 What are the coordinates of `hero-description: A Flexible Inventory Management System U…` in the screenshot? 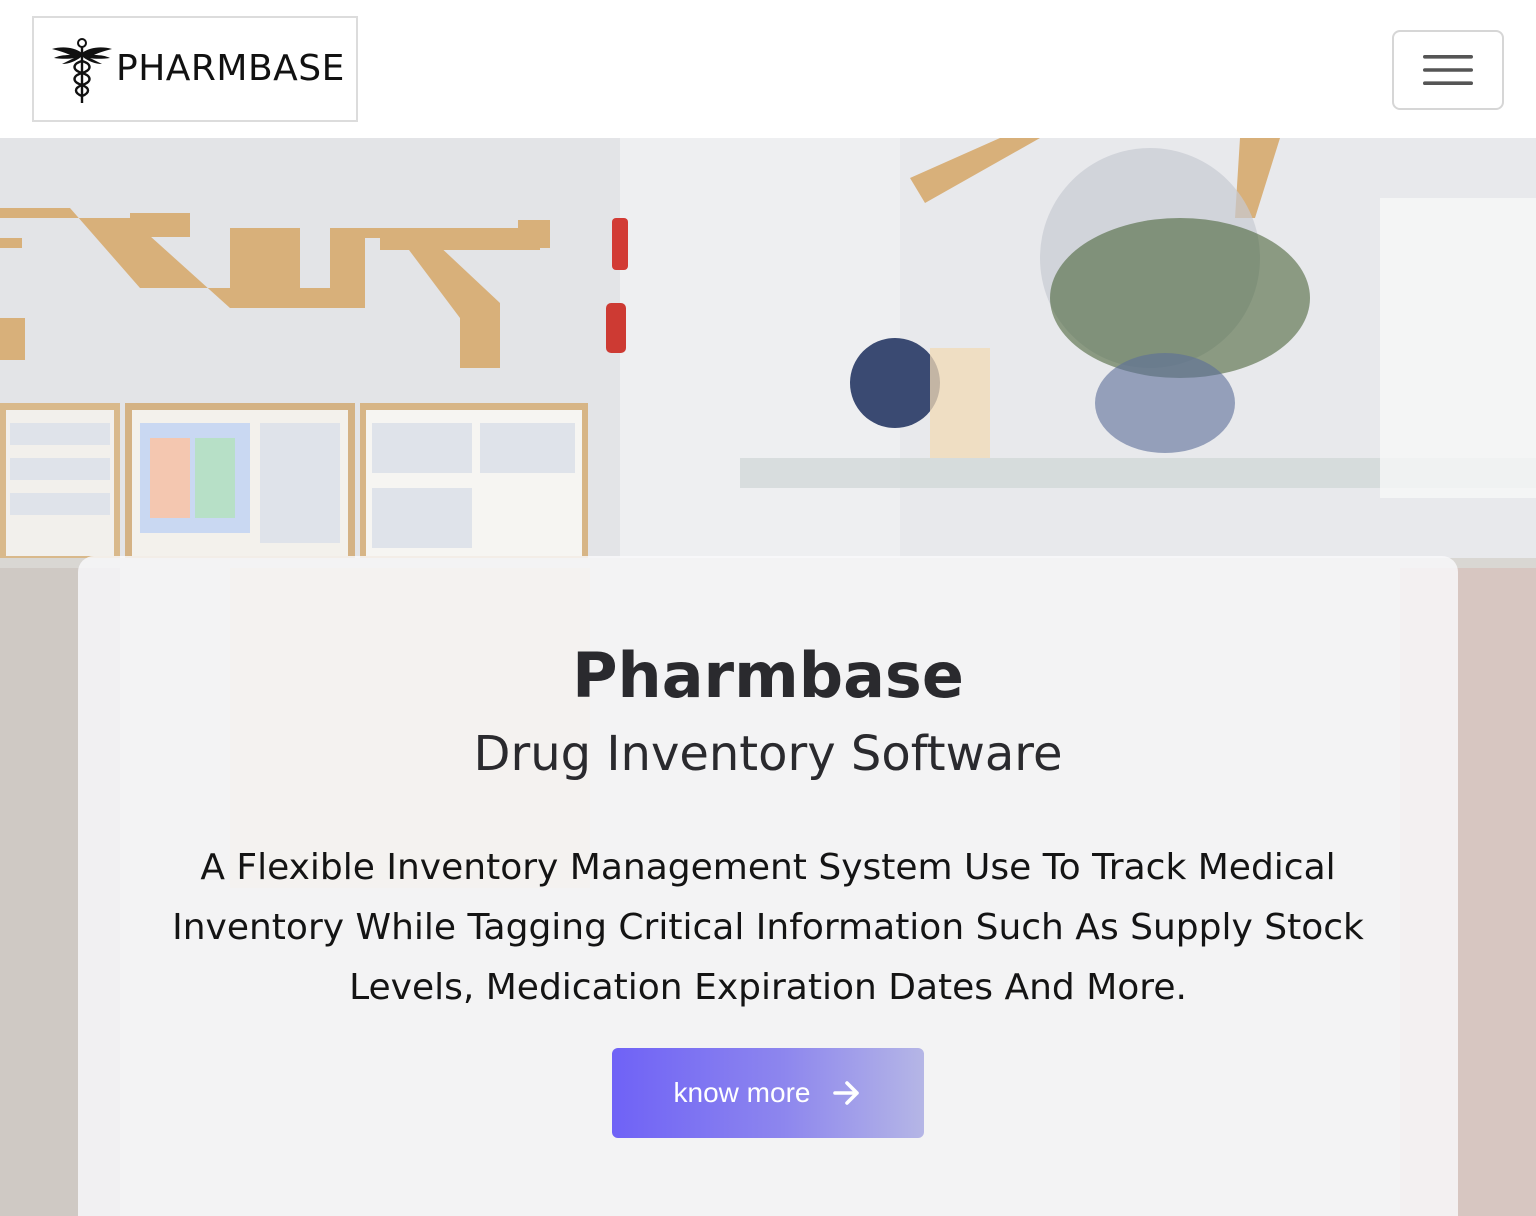 It's located at (768, 927).